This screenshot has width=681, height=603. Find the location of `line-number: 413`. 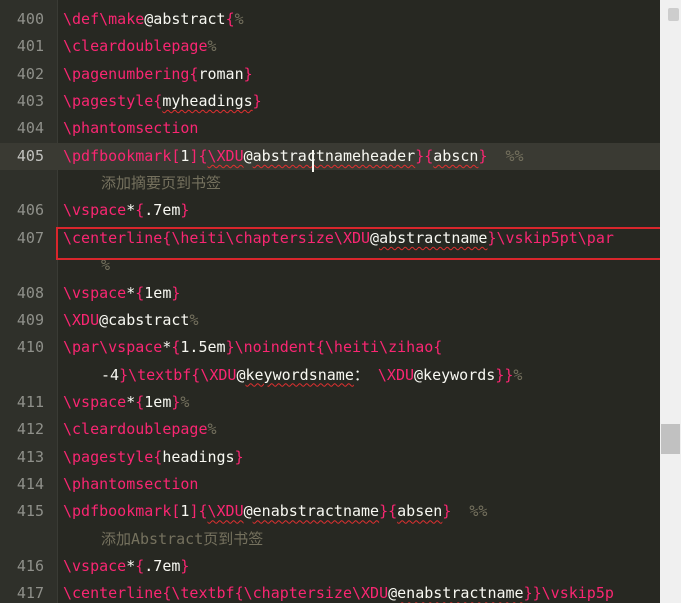

line-number: 413 is located at coordinates (30, 456).